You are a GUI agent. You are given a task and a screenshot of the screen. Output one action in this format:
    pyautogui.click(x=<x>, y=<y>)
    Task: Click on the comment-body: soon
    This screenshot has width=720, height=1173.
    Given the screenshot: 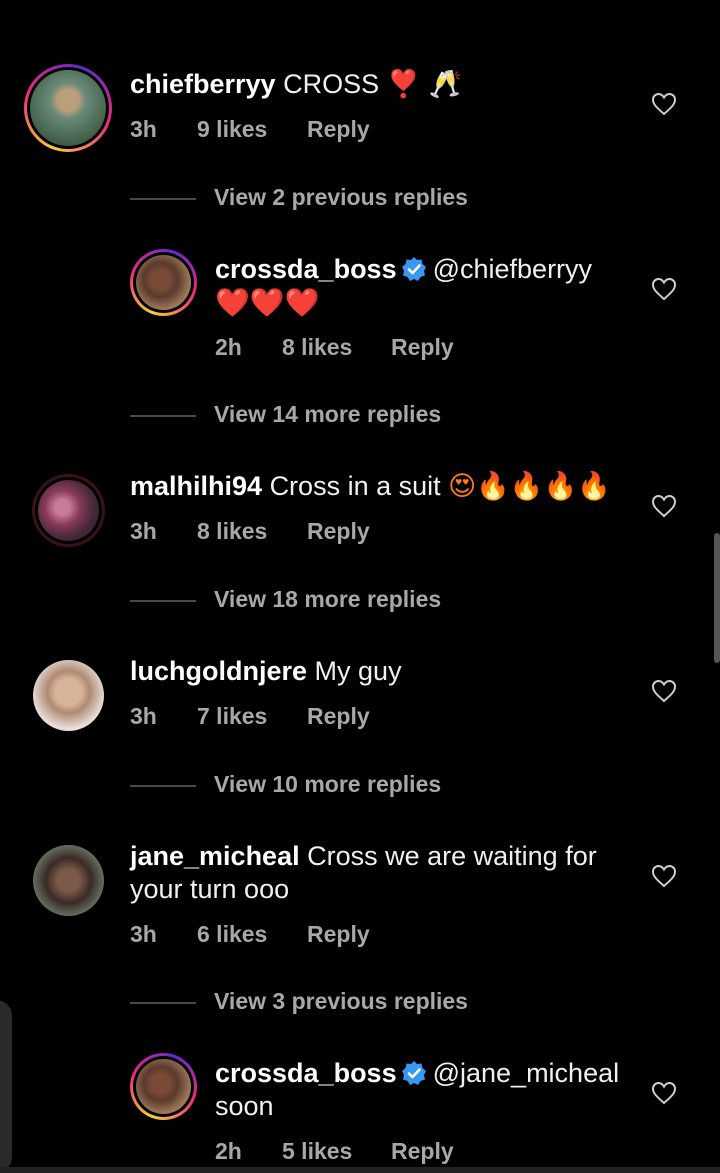 What is the action you would take?
    pyautogui.click(x=244, y=1106)
    